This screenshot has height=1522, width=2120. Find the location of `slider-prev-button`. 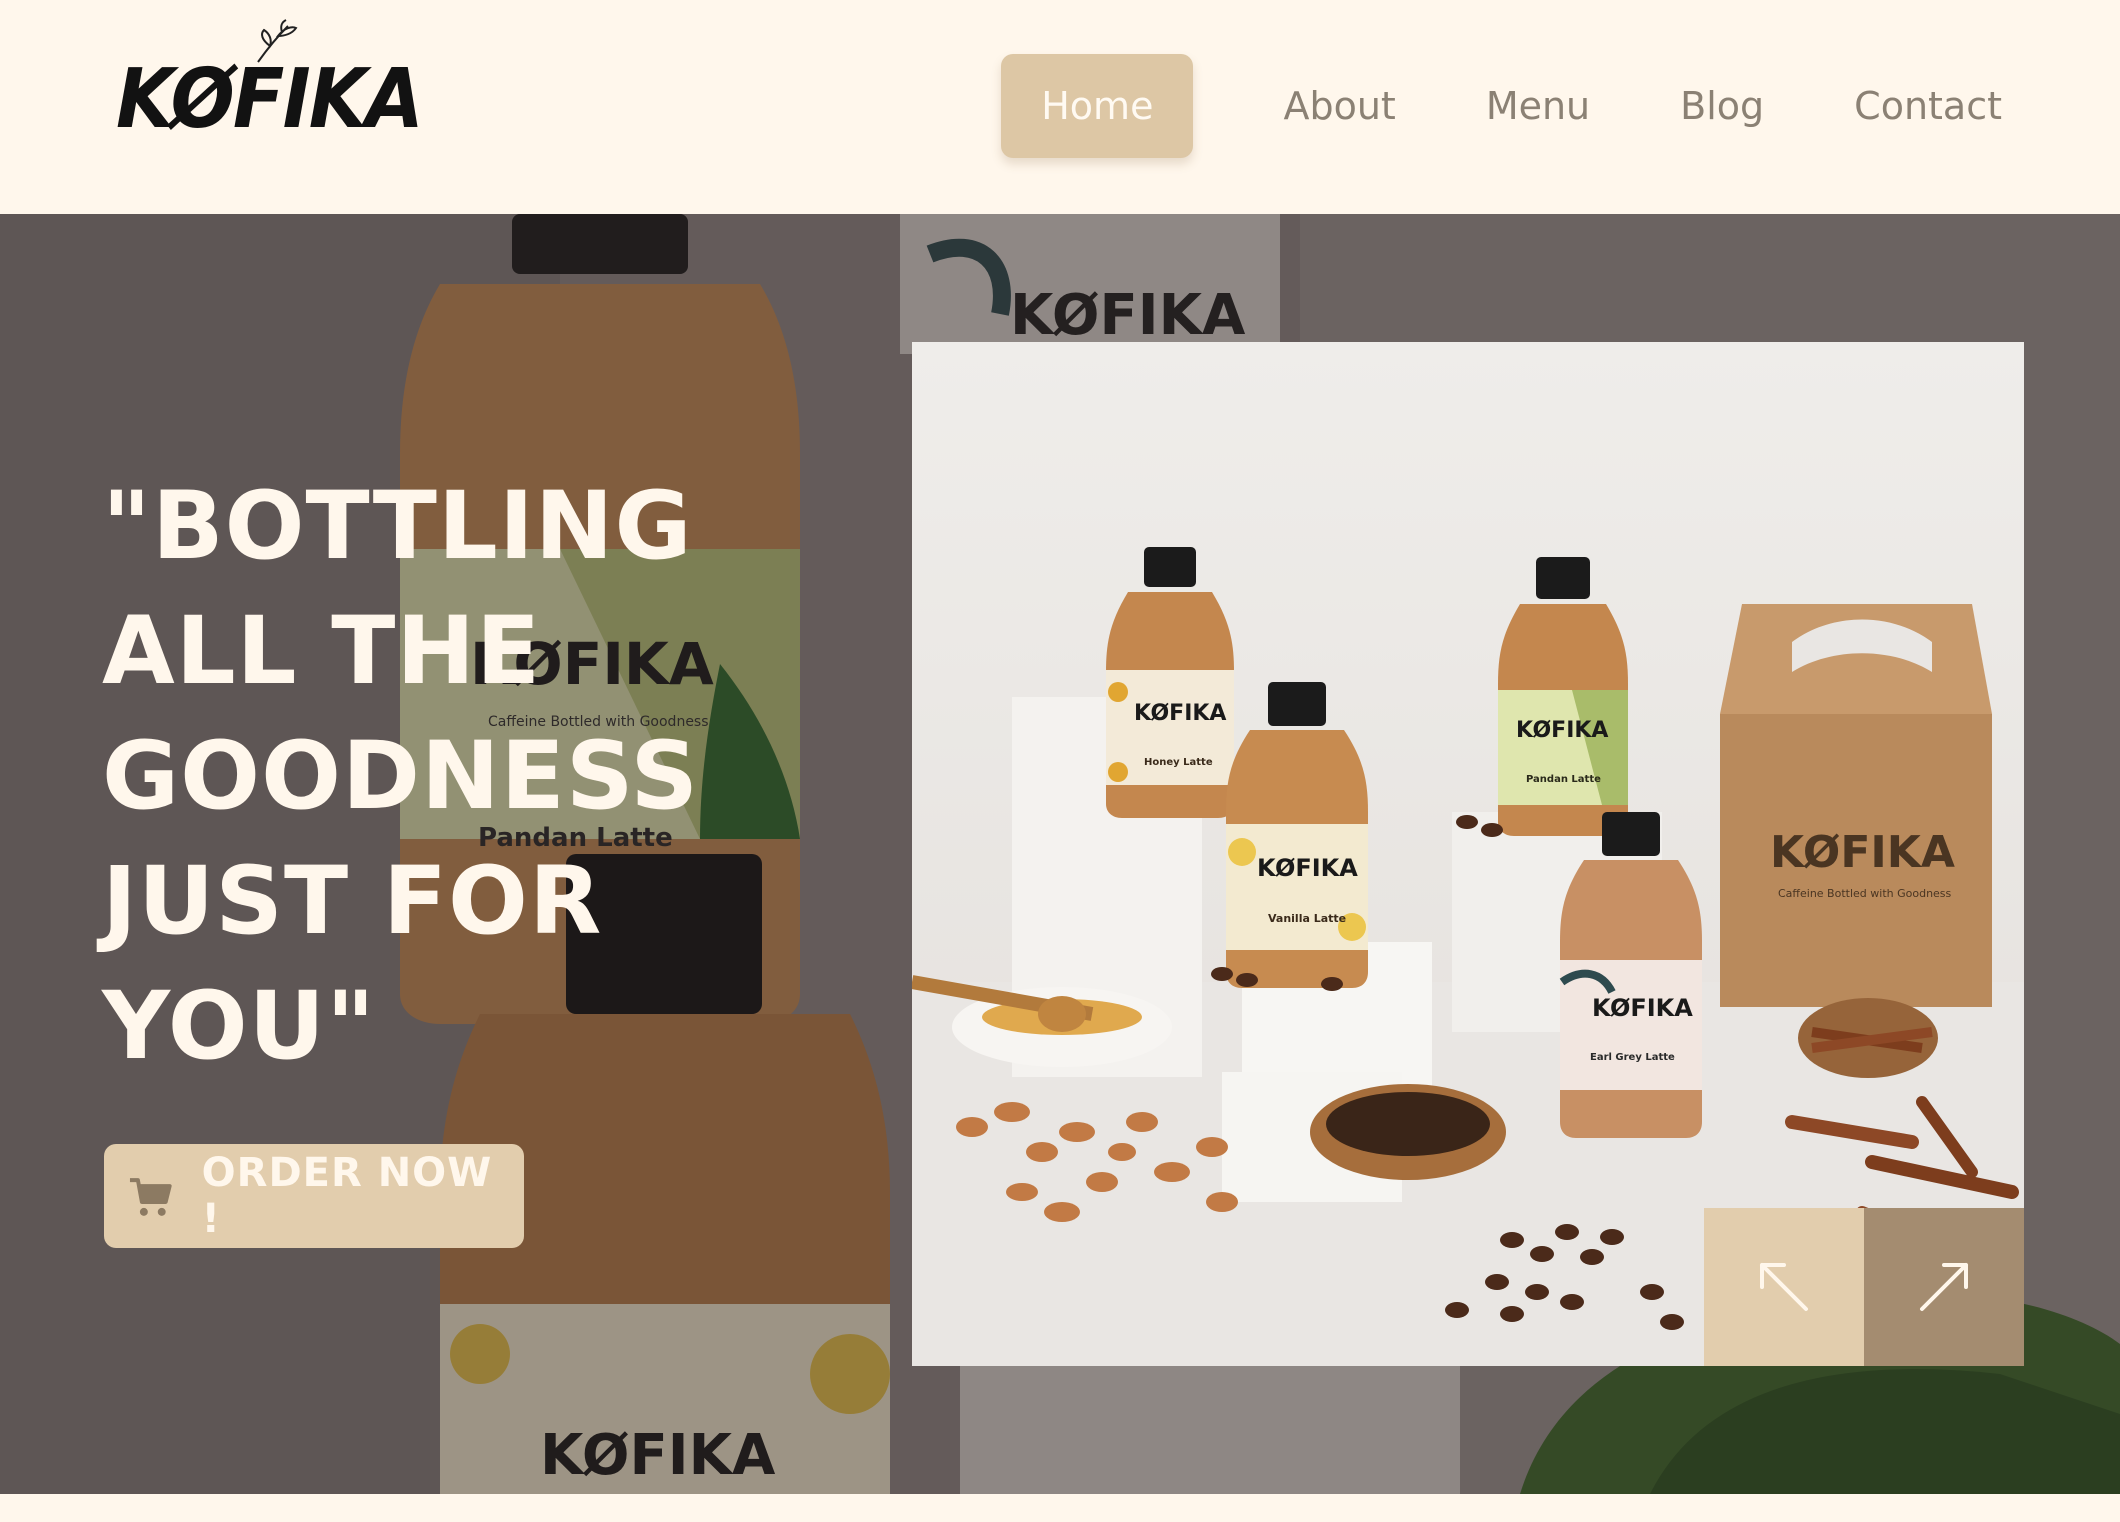

slider-prev-button is located at coordinates (1784, 1287).